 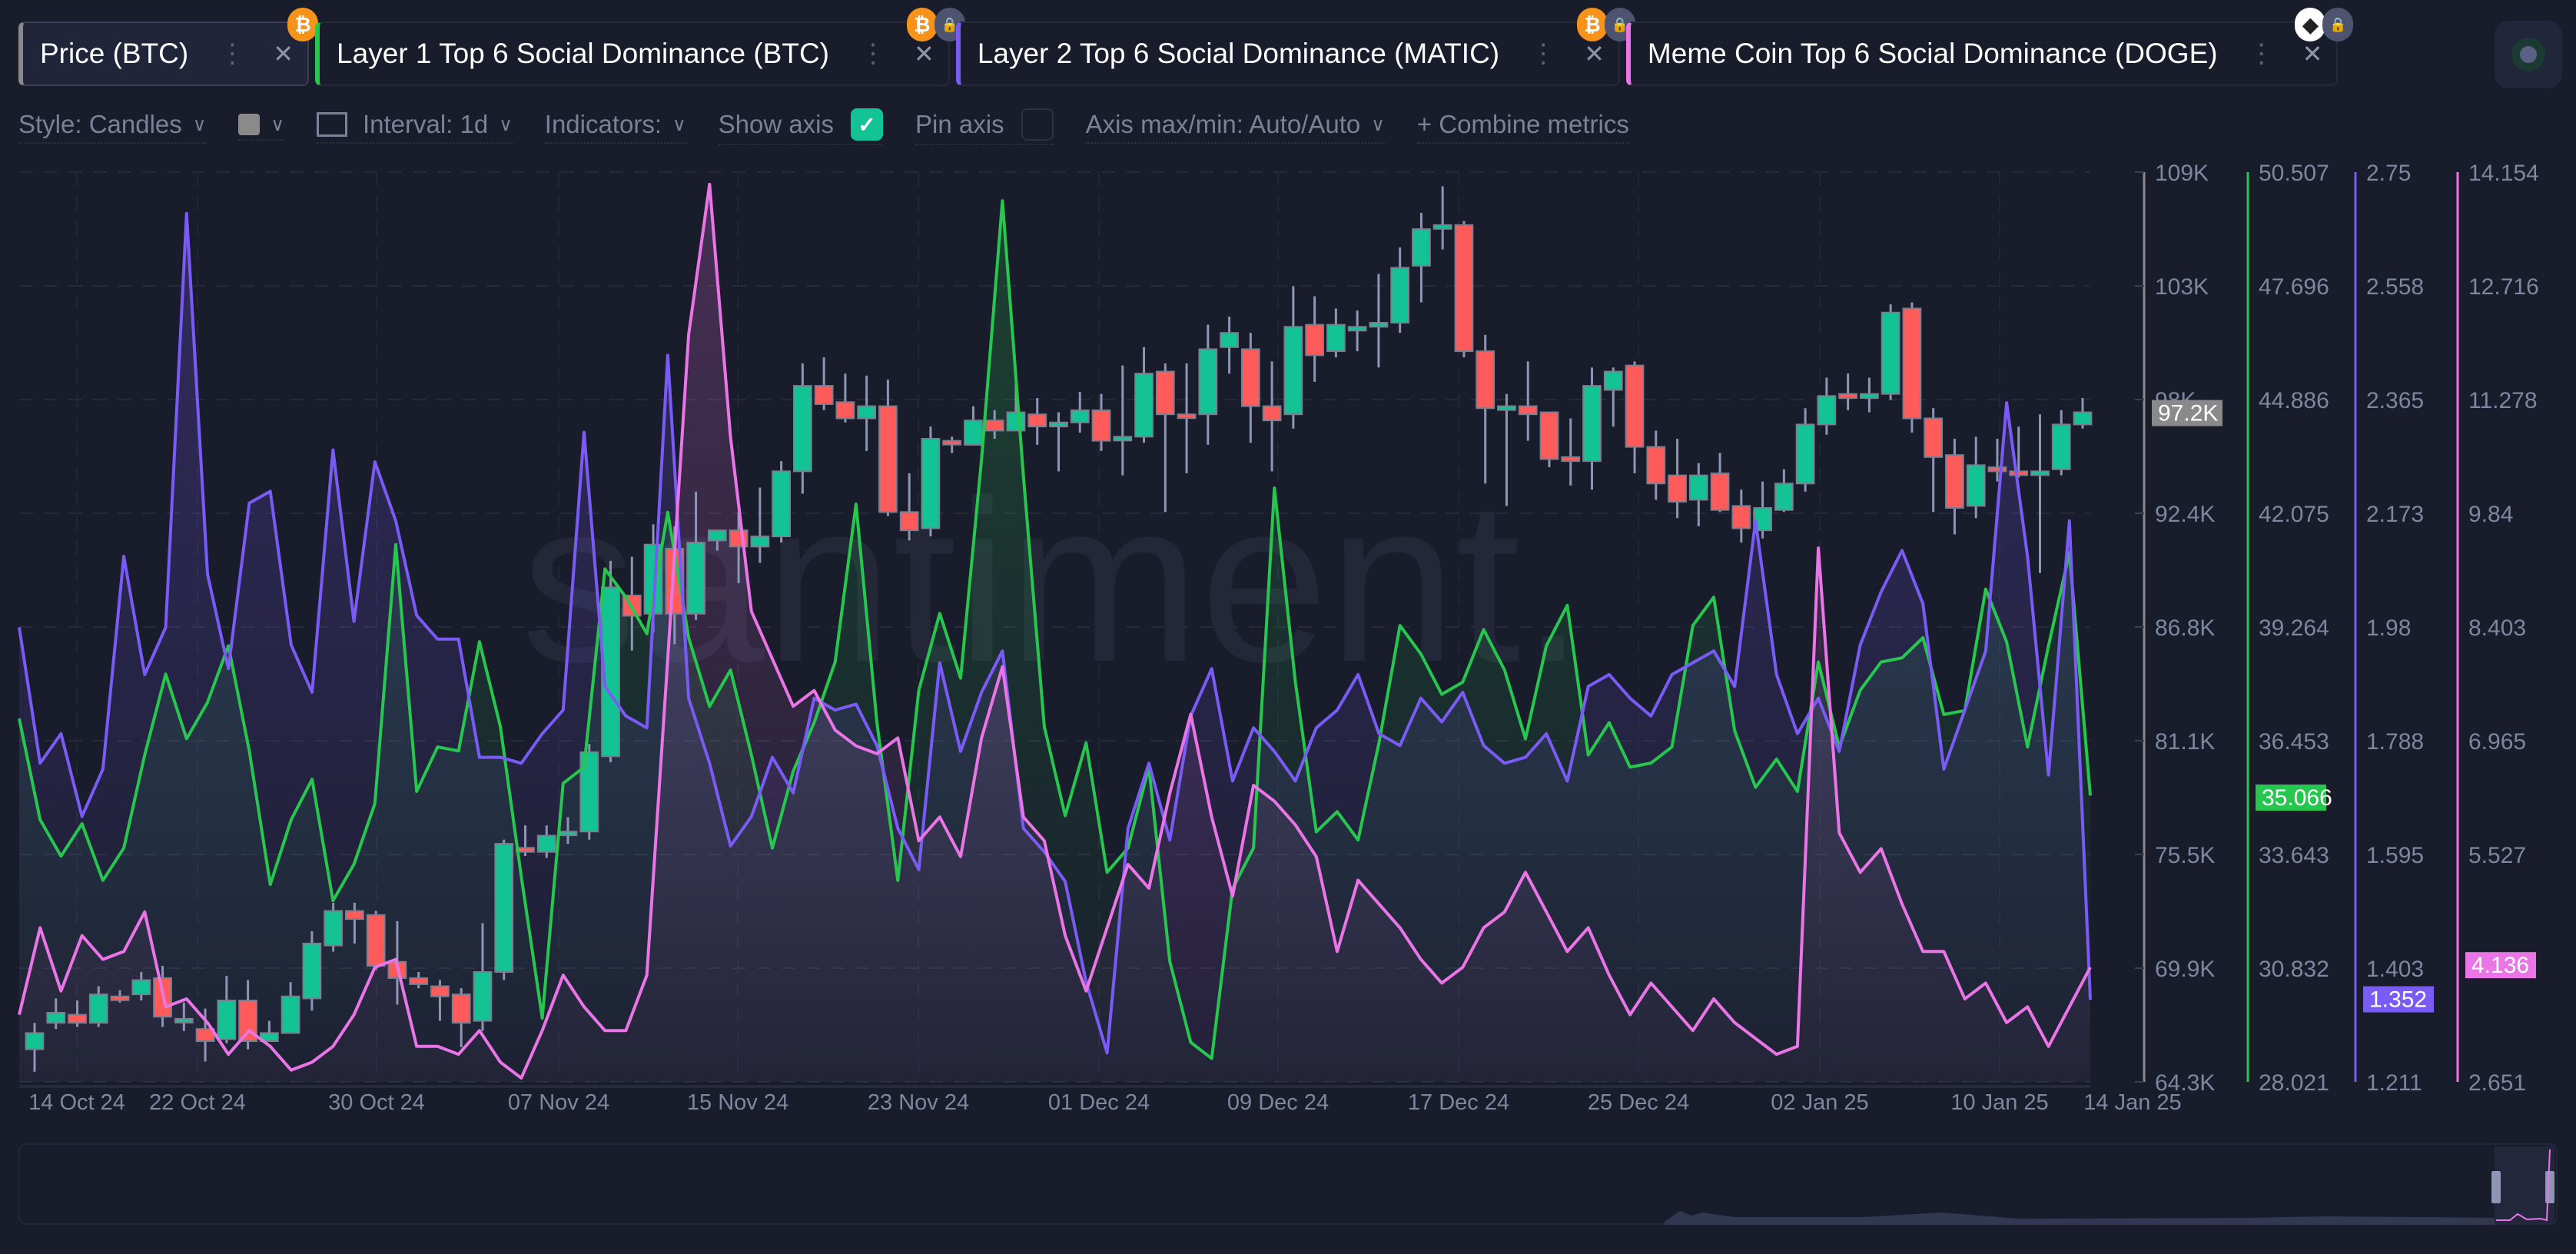 What do you see at coordinates (2503, 287) in the screenshot?
I see `y-tick-label: 12.716` at bounding box center [2503, 287].